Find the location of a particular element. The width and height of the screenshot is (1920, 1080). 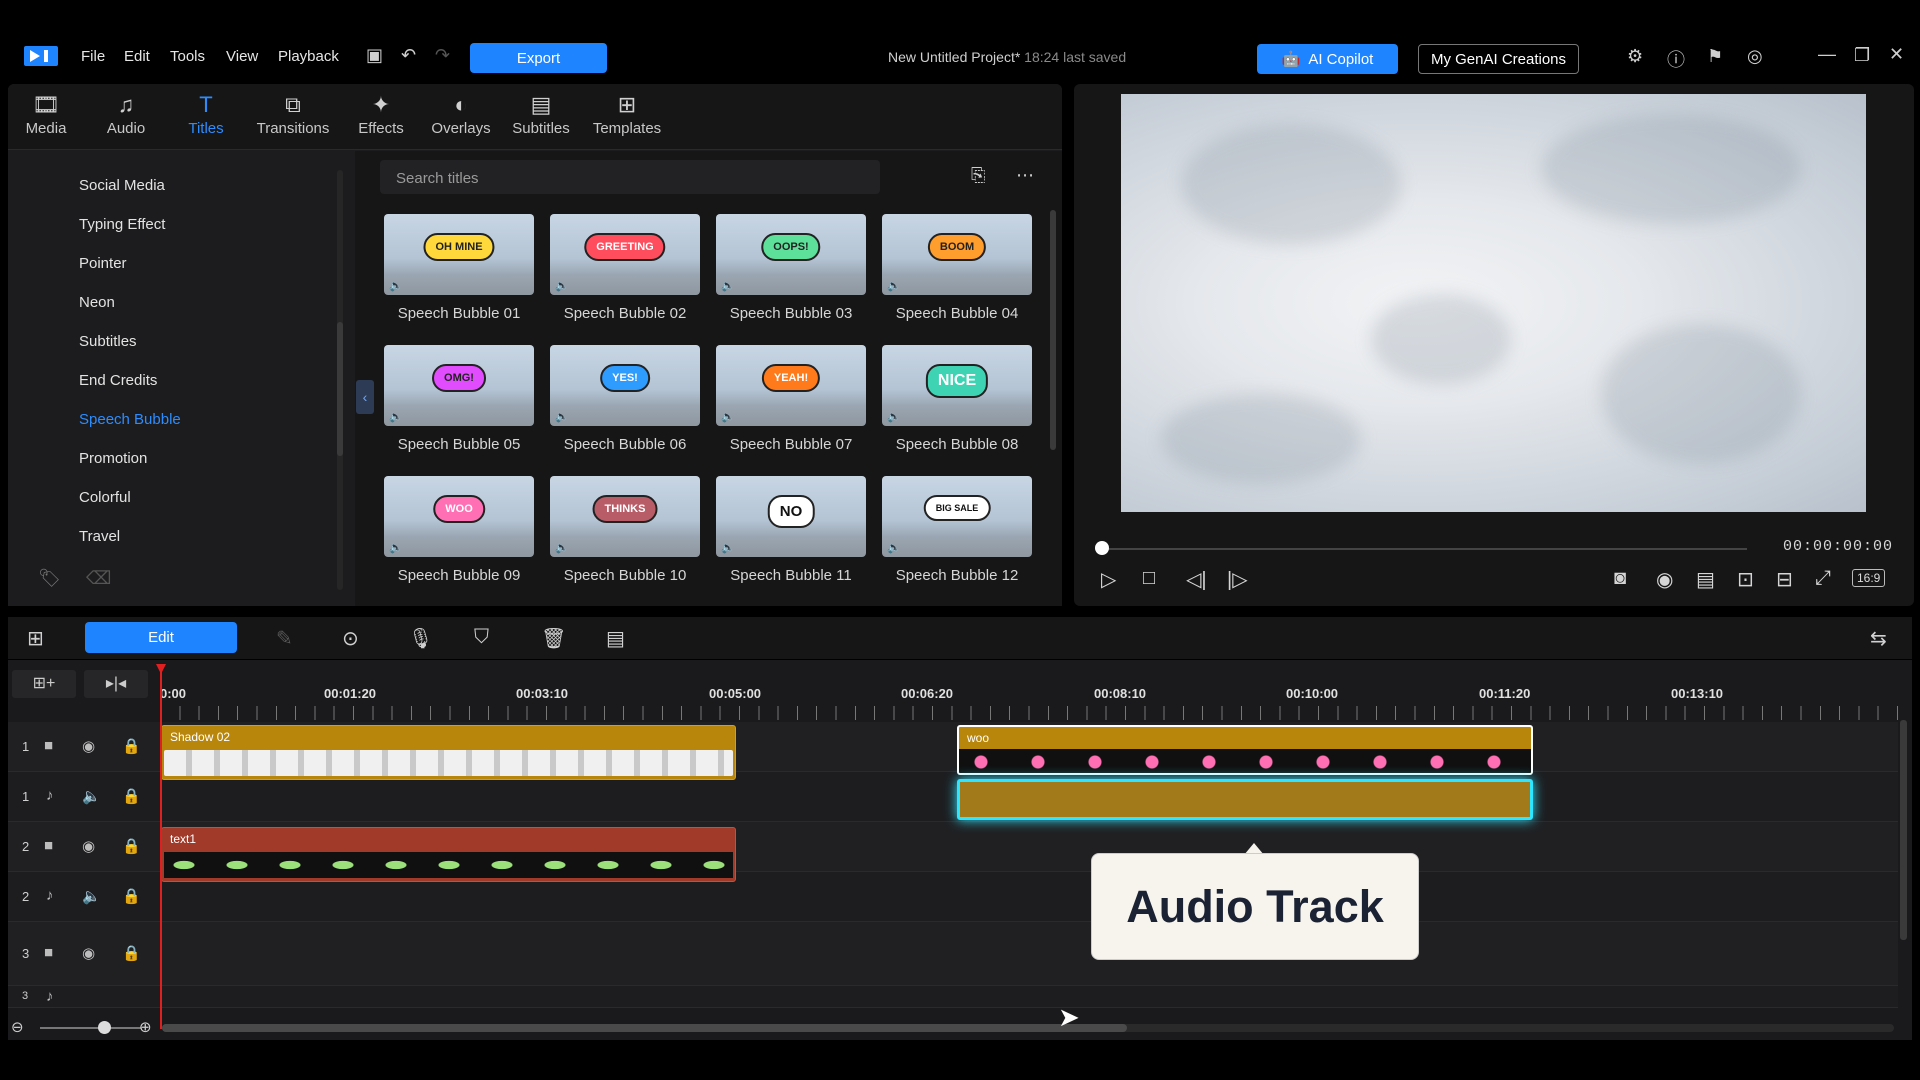

tab-titles: T Titles is located at coordinates (206, 113).